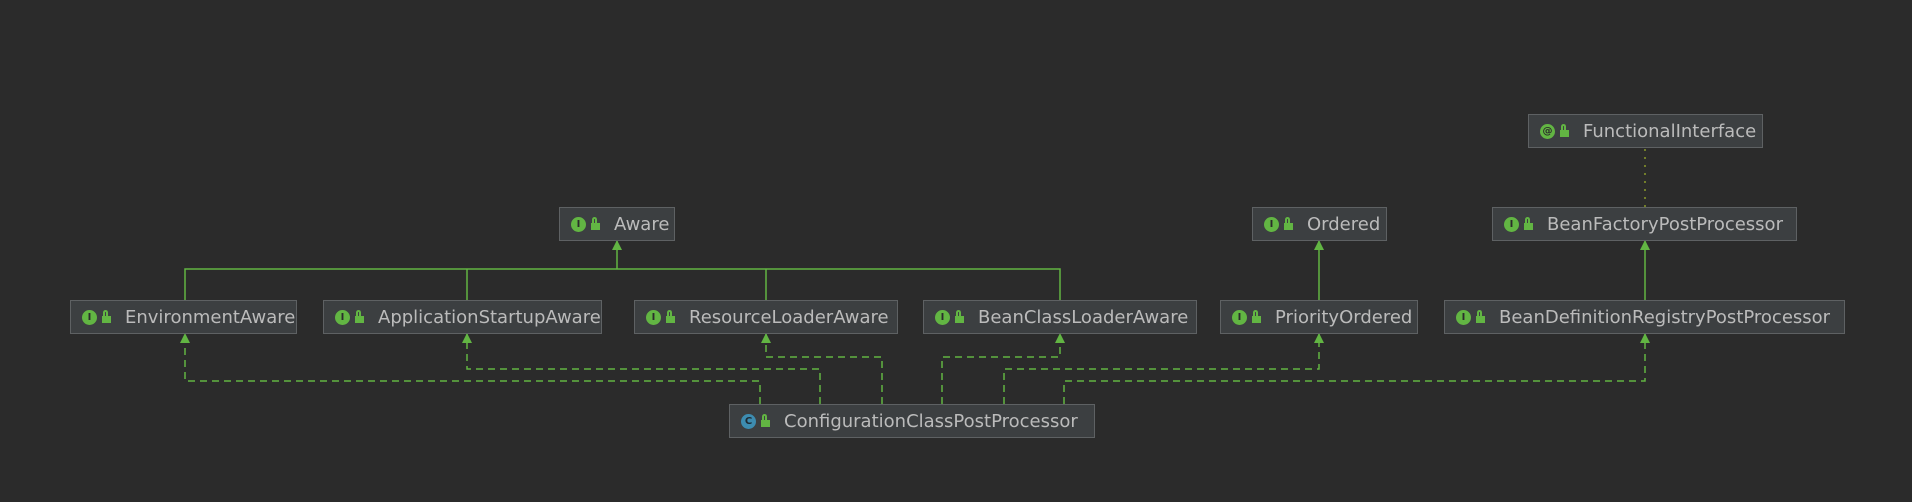 The width and height of the screenshot is (1912, 502). I want to click on node-label: PriorityOrdered, so click(1344, 317).